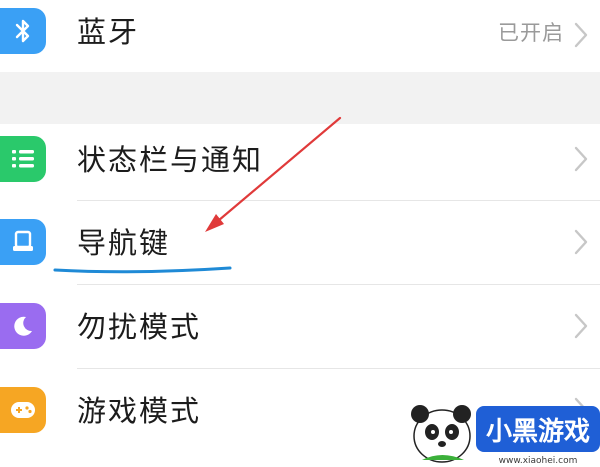 This screenshot has height=467, width=600. Describe the element at coordinates (23, 159) in the screenshot. I see `list-icon` at that location.